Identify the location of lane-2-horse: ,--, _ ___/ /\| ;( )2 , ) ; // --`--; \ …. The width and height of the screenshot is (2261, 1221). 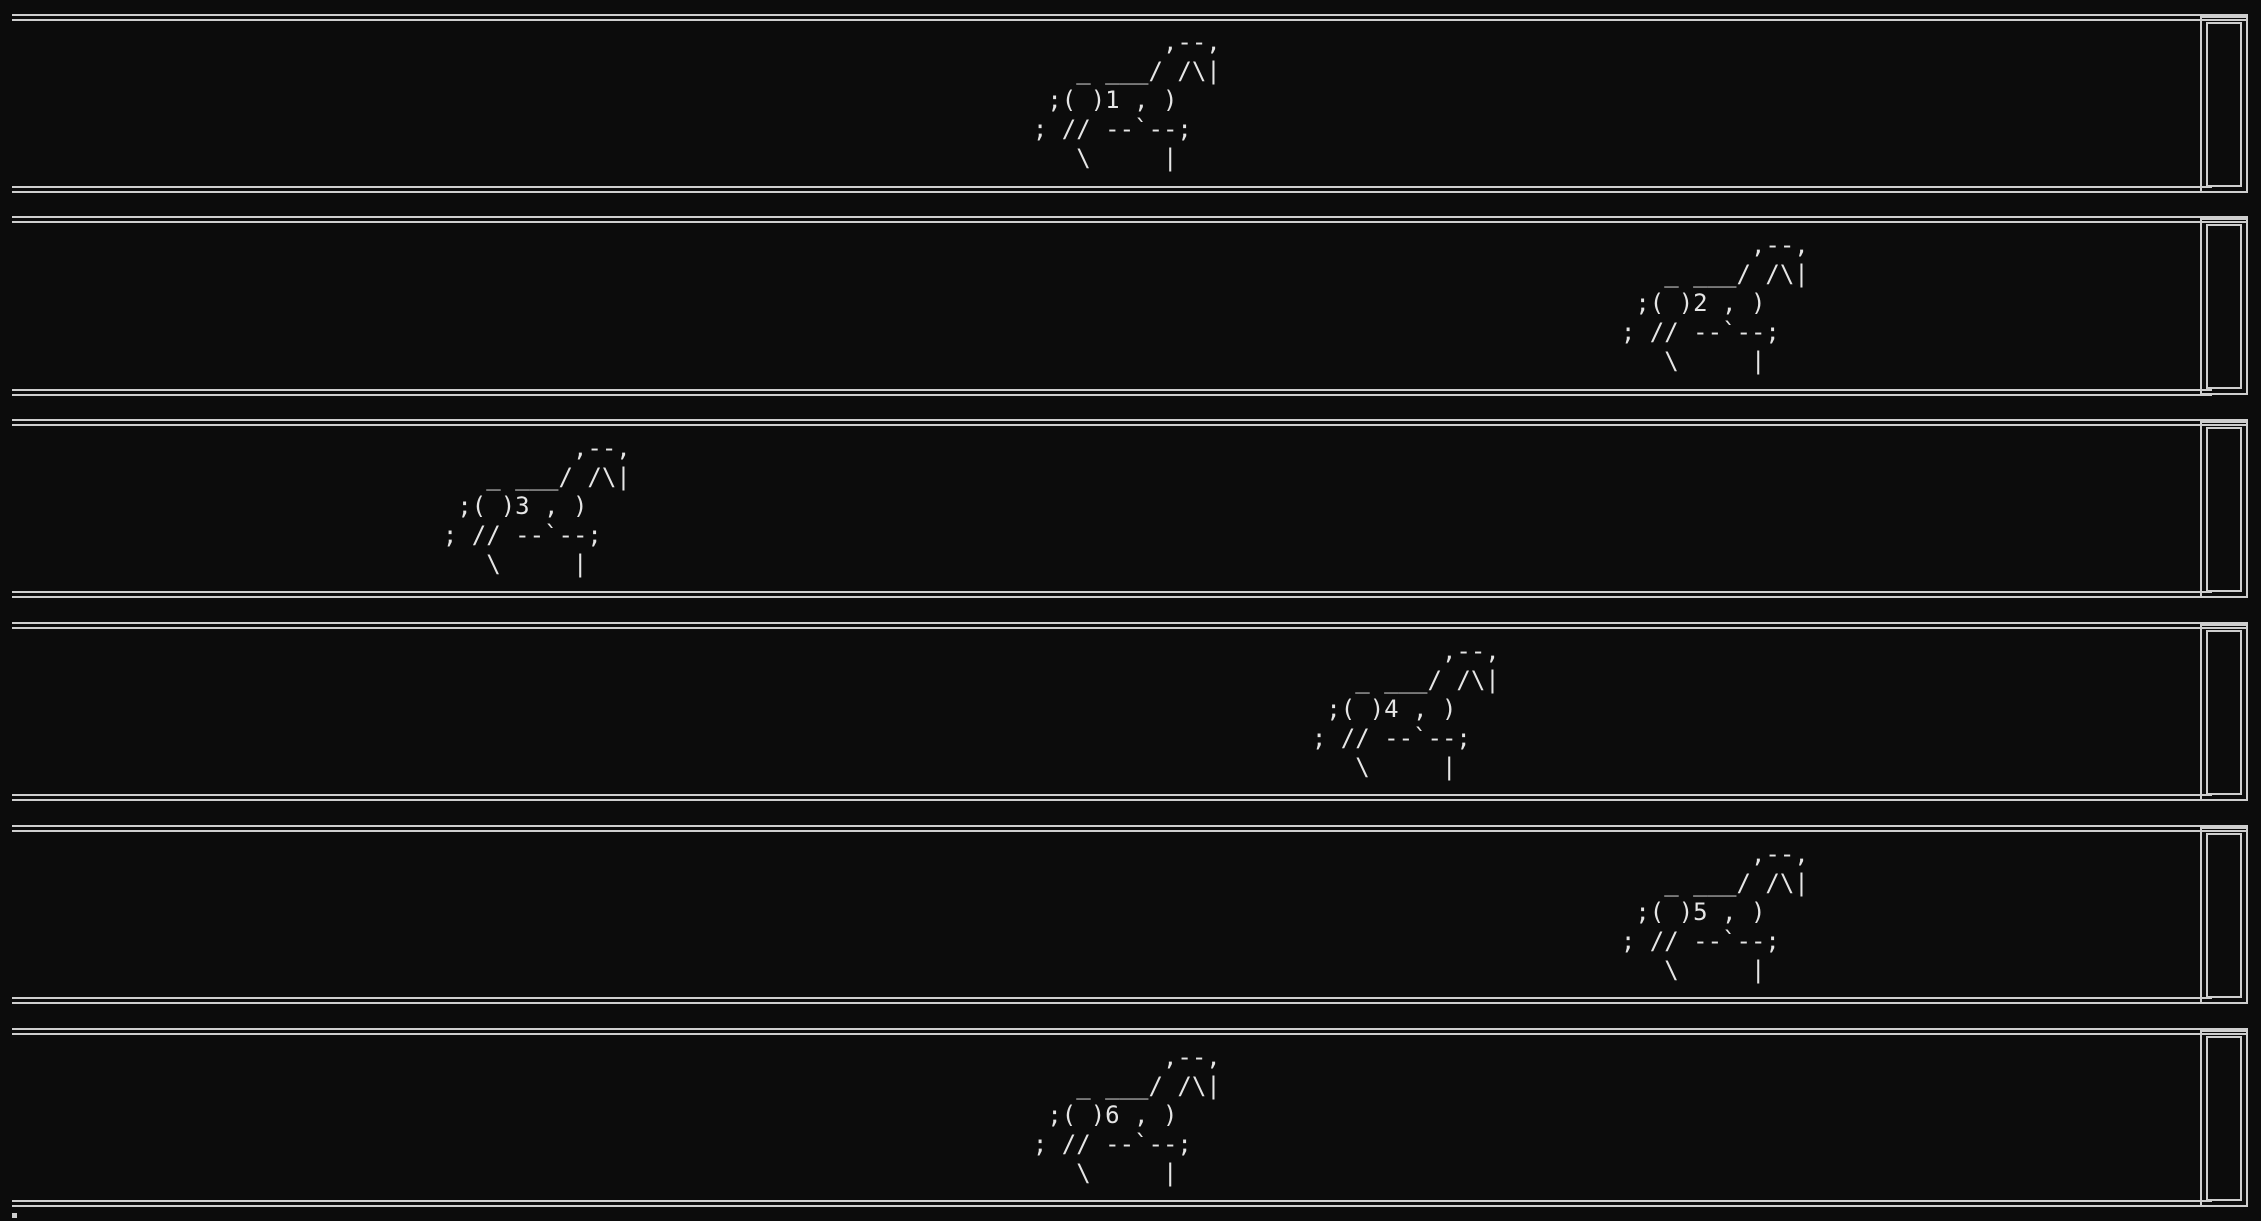
(1714, 303).